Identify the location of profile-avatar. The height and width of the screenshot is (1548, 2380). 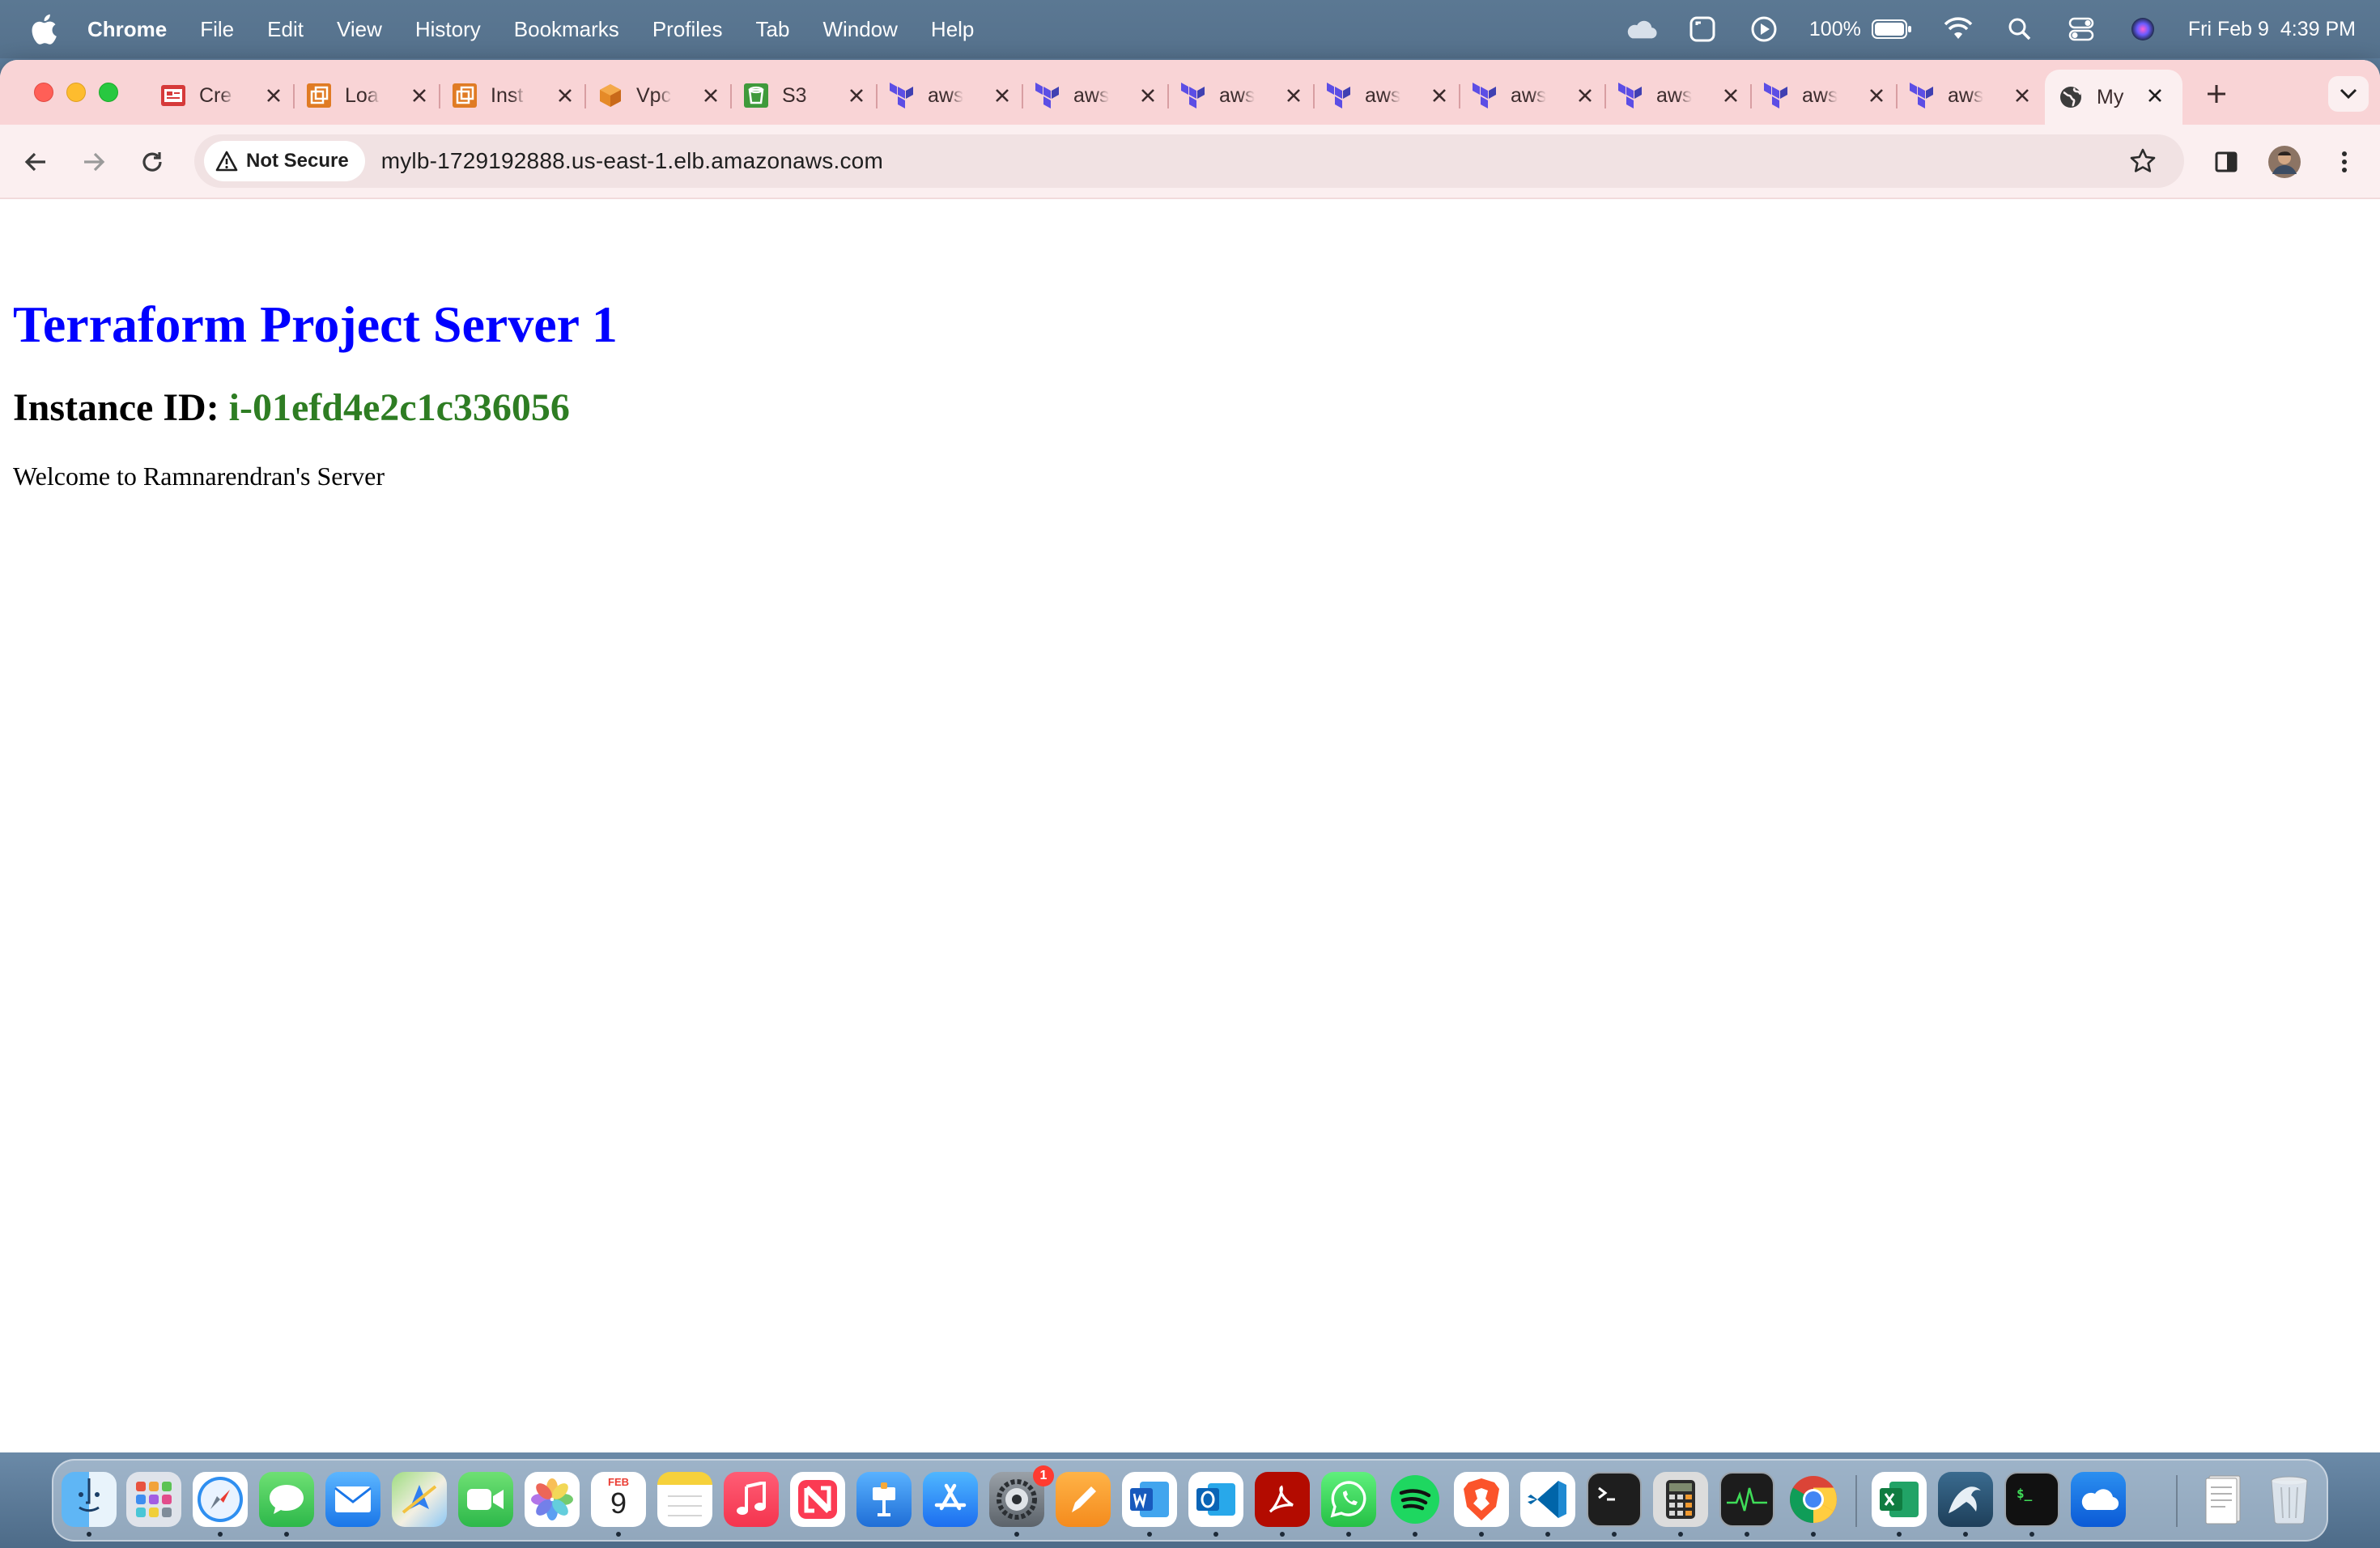
(2284, 161).